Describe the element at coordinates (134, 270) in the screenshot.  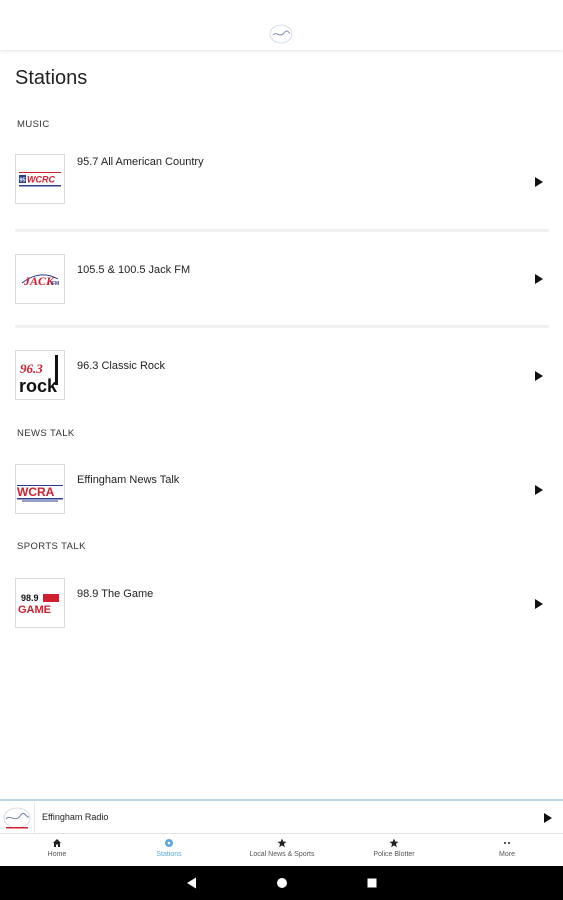
I see `station-title: 105.5 & 100.5 Jack FM` at that location.